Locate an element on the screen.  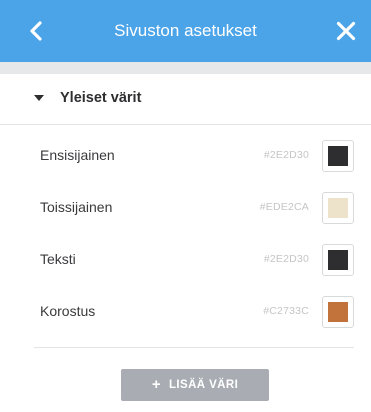
section-title: Yleiset värit is located at coordinates (101, 98).